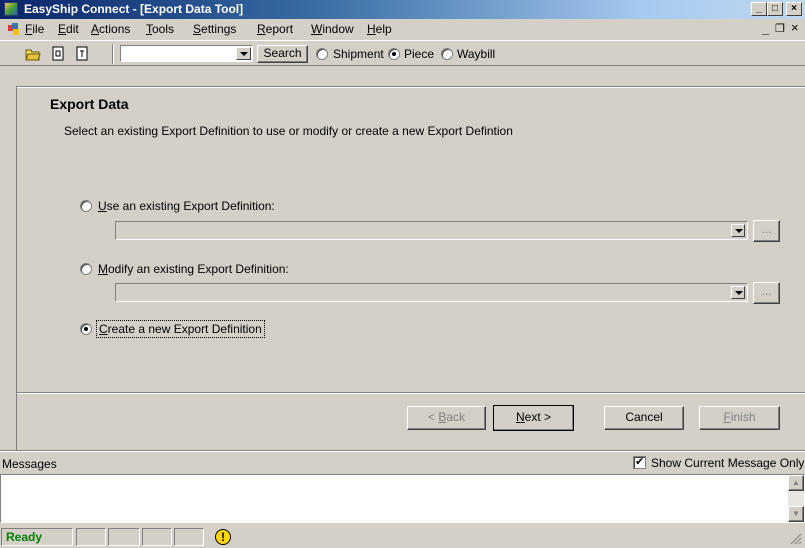 The height and width of the screenshot is (548, 805). Describe the element at coordinates (795, 27) in the screenshot. I see `mdi-close-button: ×` at that location.